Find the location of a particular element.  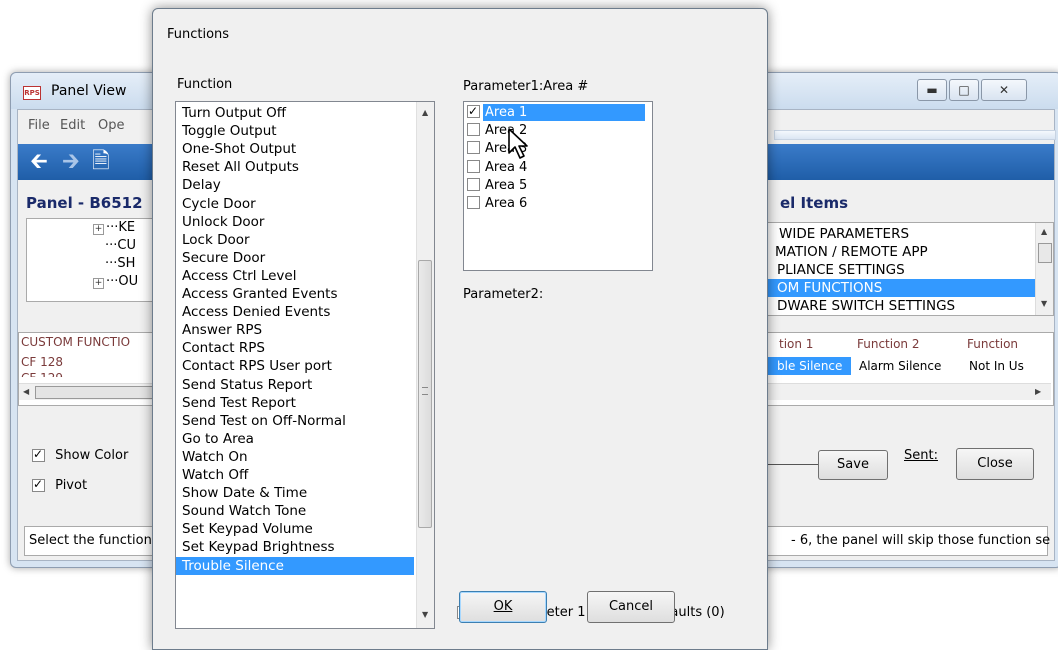

menu-edit: Edit is located at coordinates (72, 125).